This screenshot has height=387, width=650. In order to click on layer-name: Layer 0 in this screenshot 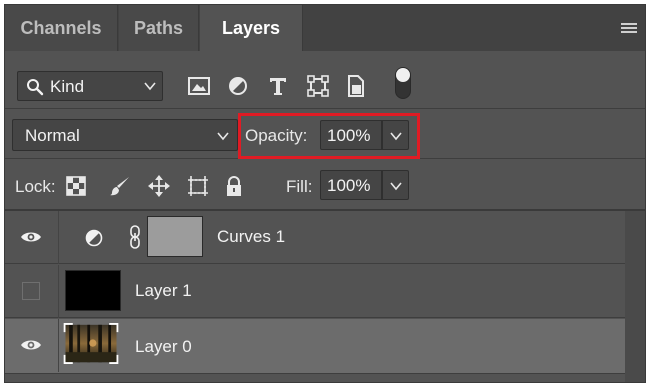, I will do `click(163, 347)`.